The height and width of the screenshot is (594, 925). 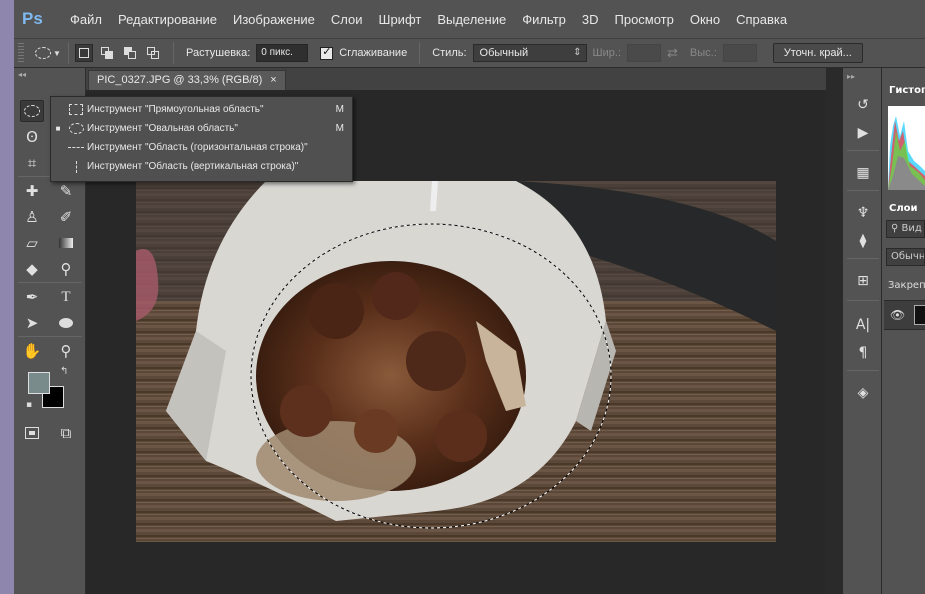 I want to click on intersect-selection-button, so click(x=153, y=53).